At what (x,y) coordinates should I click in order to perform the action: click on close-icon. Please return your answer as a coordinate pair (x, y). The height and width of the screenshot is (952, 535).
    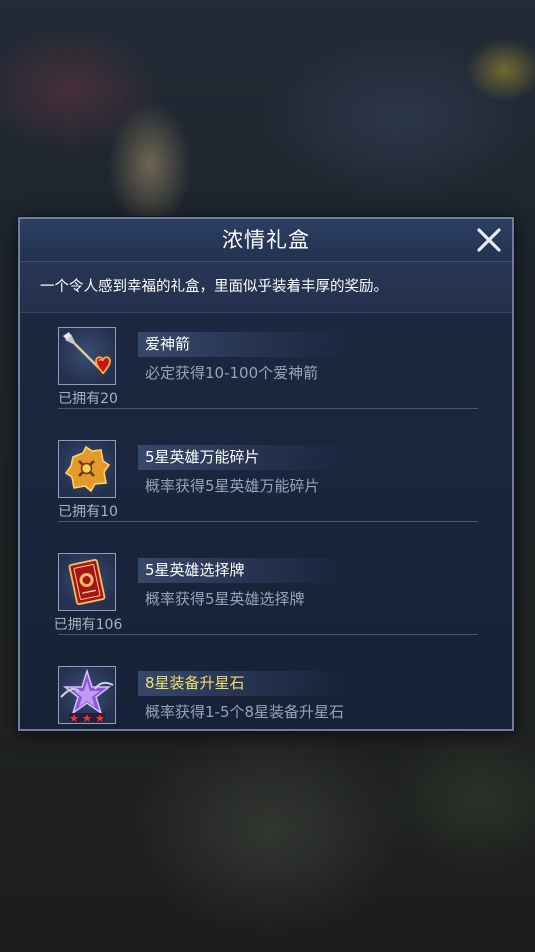
    Looking at the image, I should click on (489, 240).